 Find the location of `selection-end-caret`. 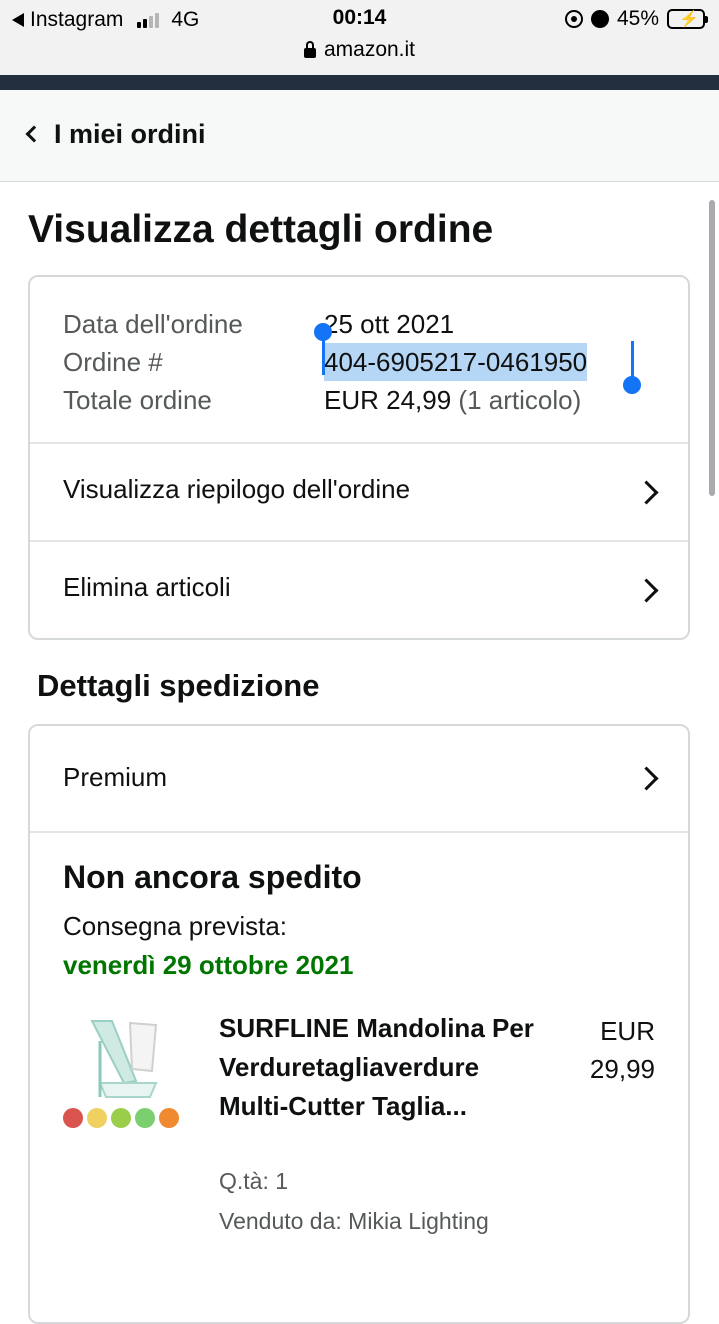

selection-end-caret is located at coordinates (632, 359).